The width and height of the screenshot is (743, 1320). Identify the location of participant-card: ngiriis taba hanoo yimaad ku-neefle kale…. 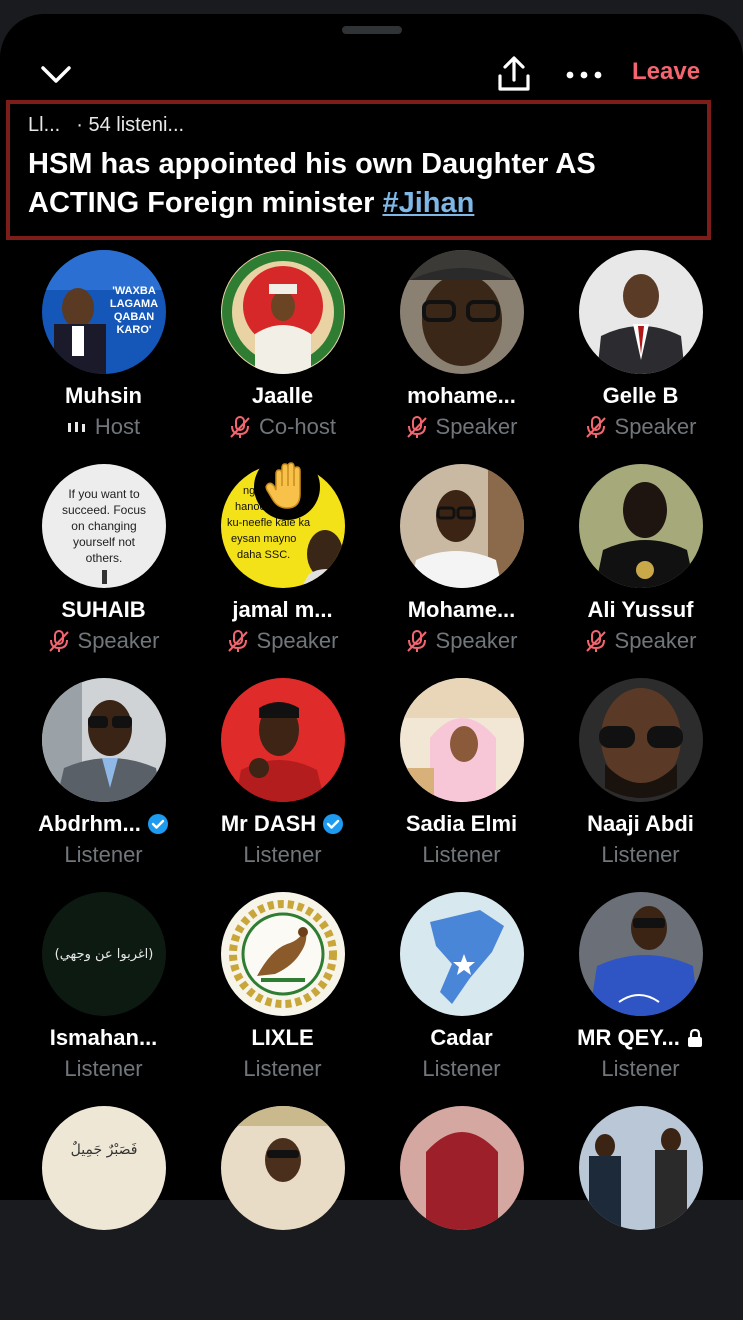
(282, 566).